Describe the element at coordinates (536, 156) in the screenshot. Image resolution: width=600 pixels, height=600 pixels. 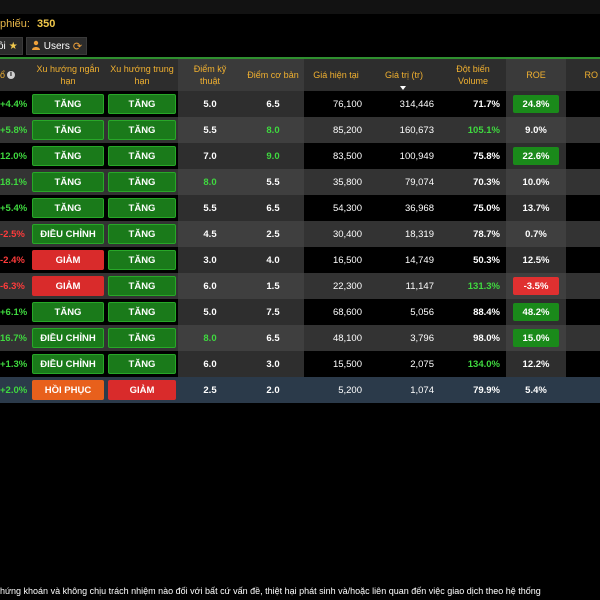
I see `roe-cell: 22.6%` at that location.